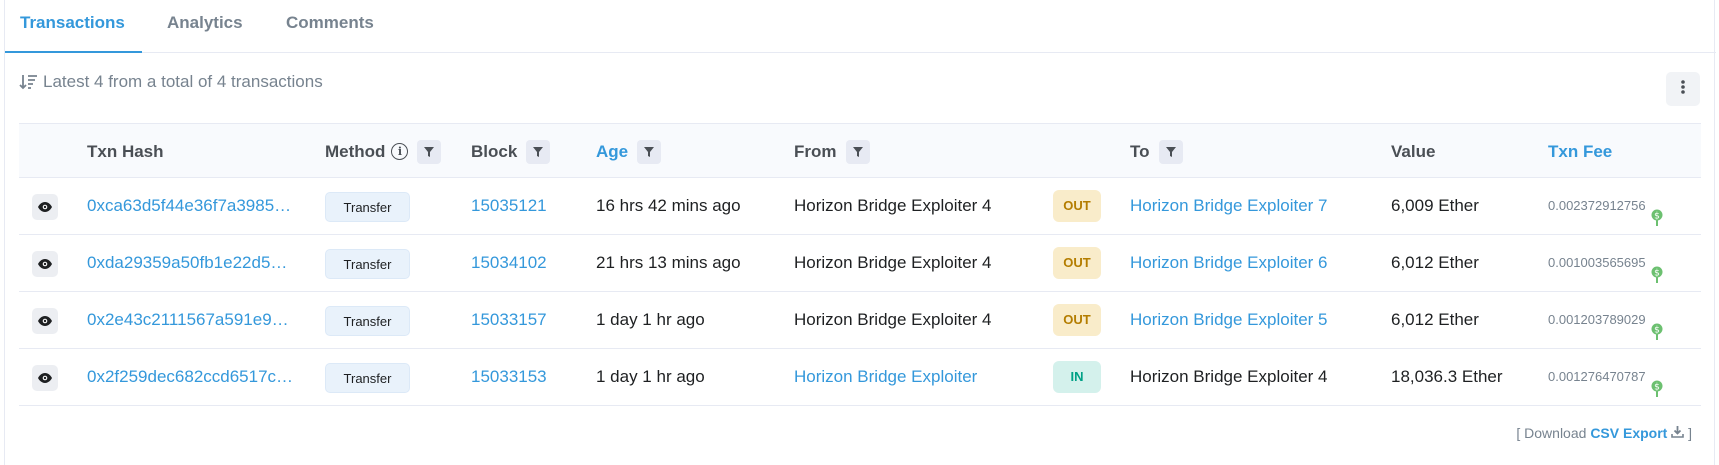 This screenshot has width=1719, height=465. I want to click on txn-fee: 0.001276470787 $, so click(1606, 377).